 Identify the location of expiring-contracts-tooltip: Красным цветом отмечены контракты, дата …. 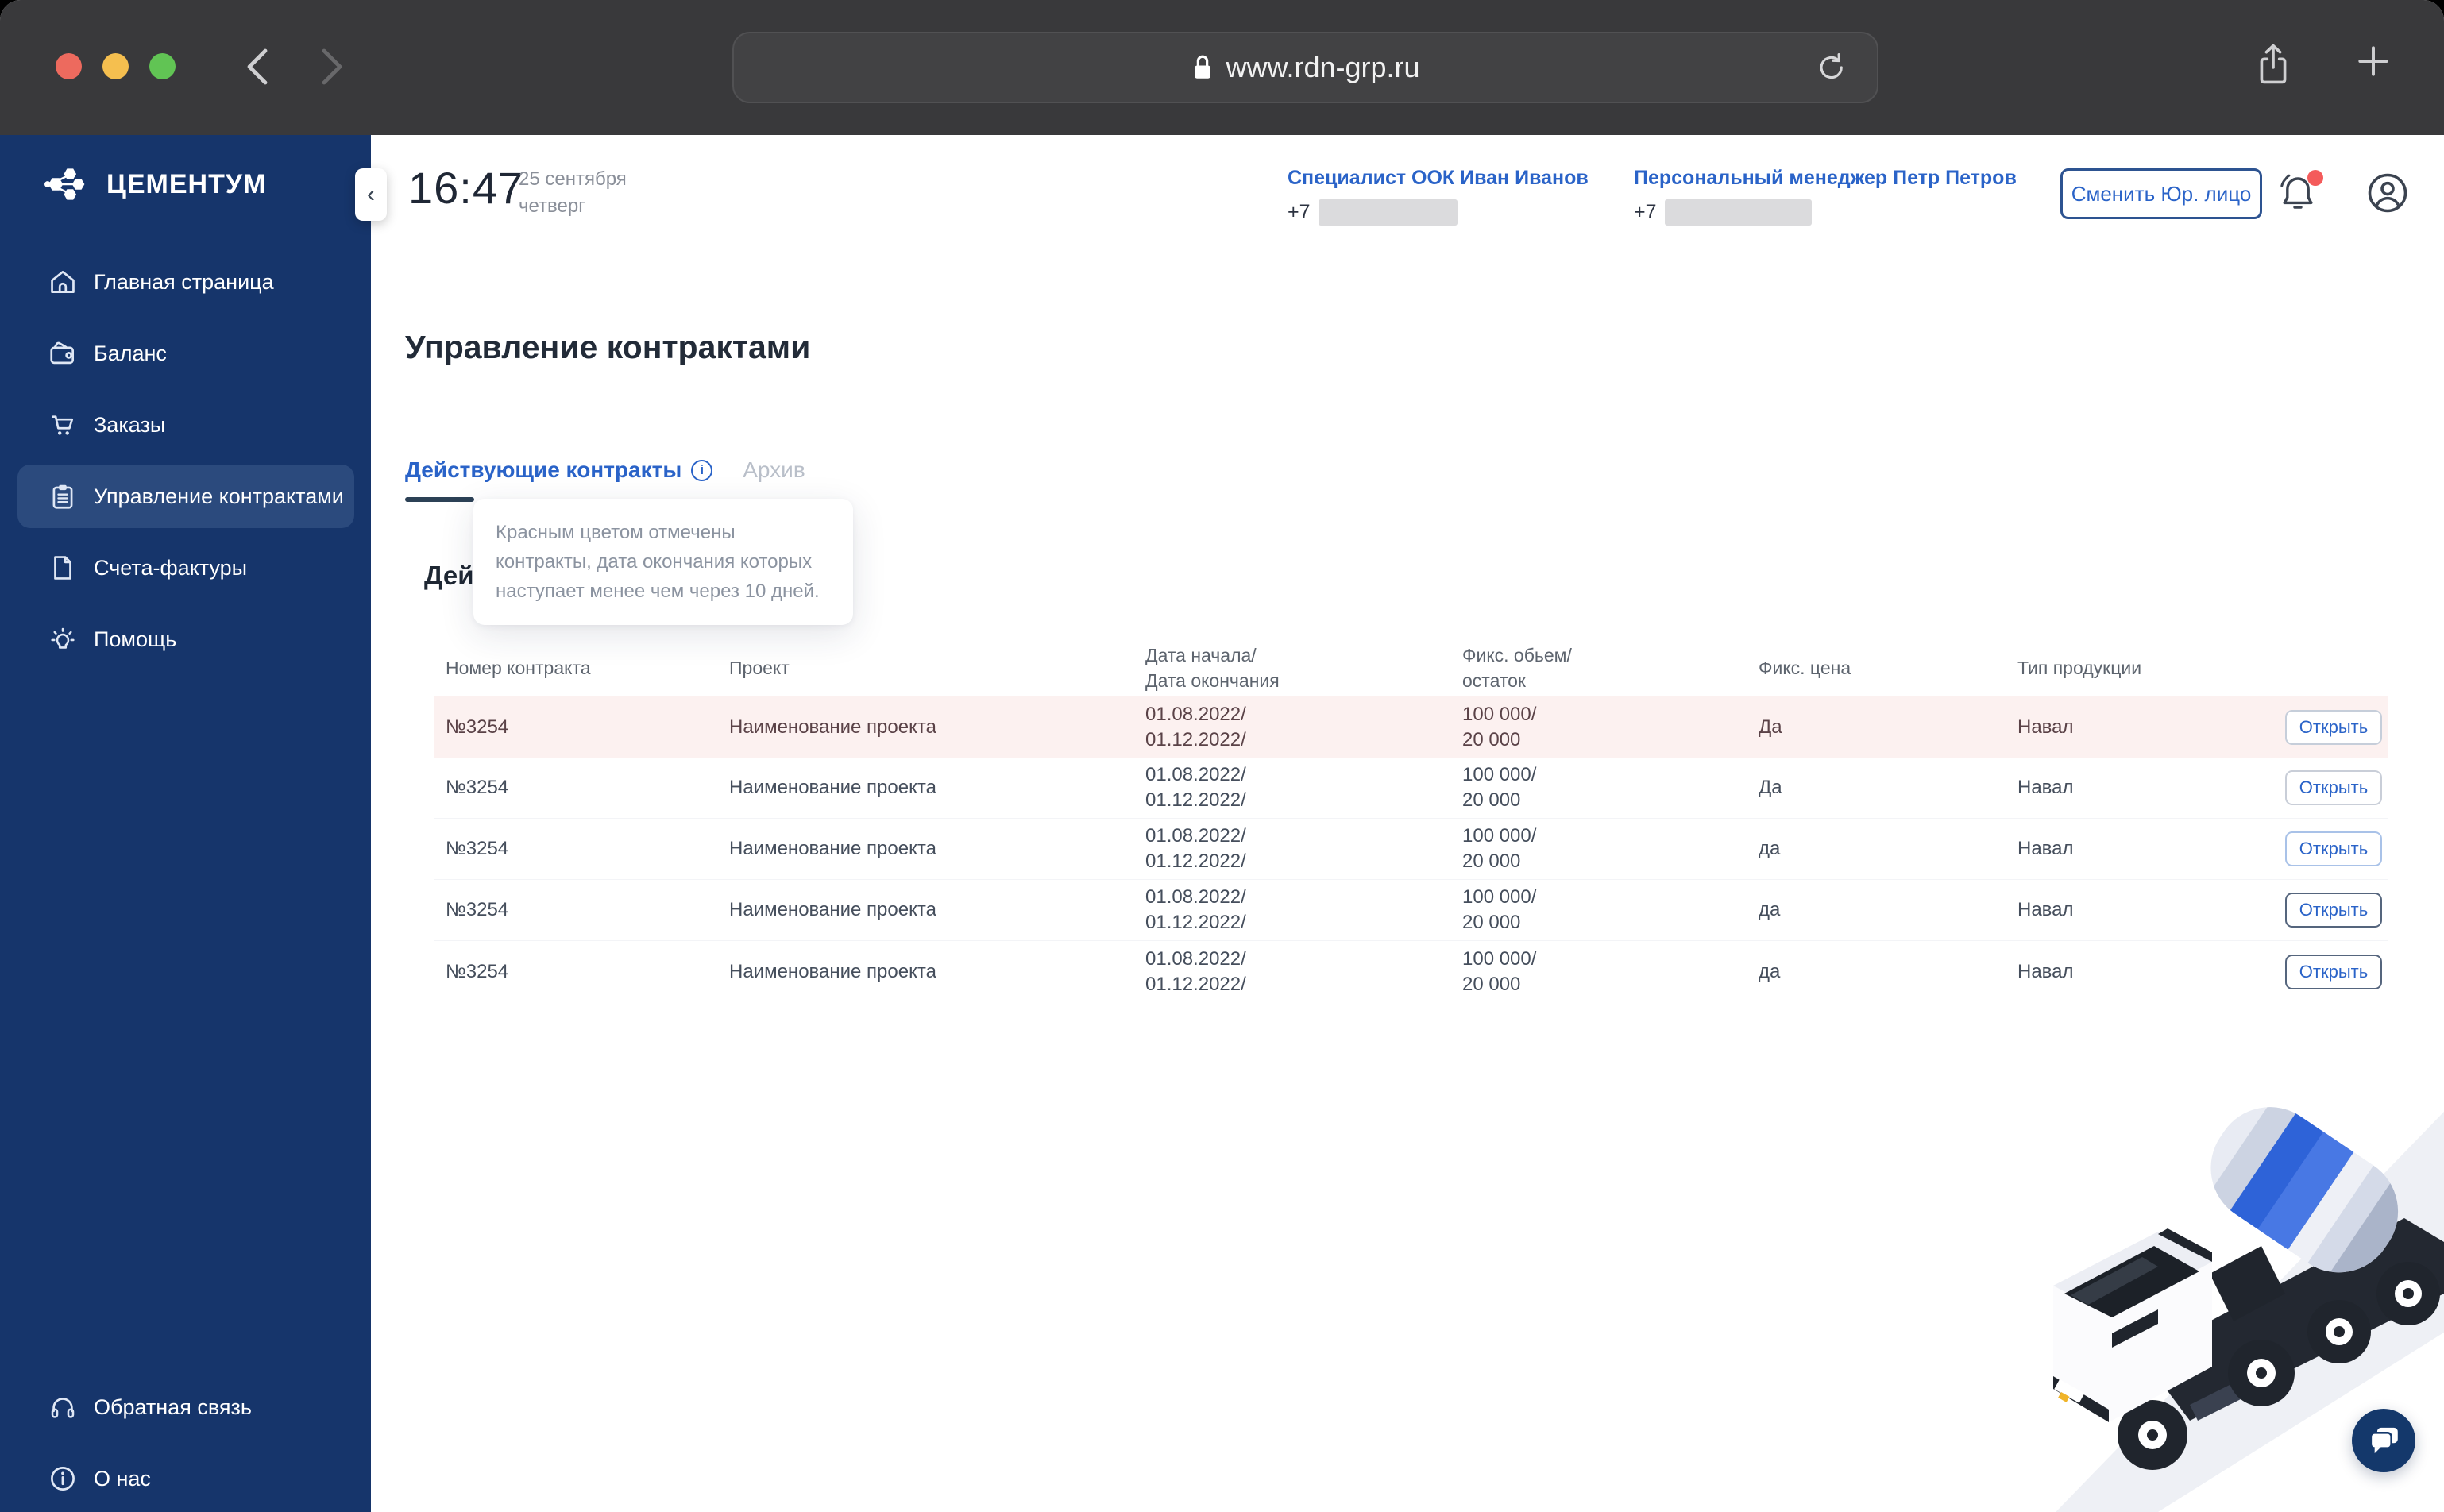
(663, 562).